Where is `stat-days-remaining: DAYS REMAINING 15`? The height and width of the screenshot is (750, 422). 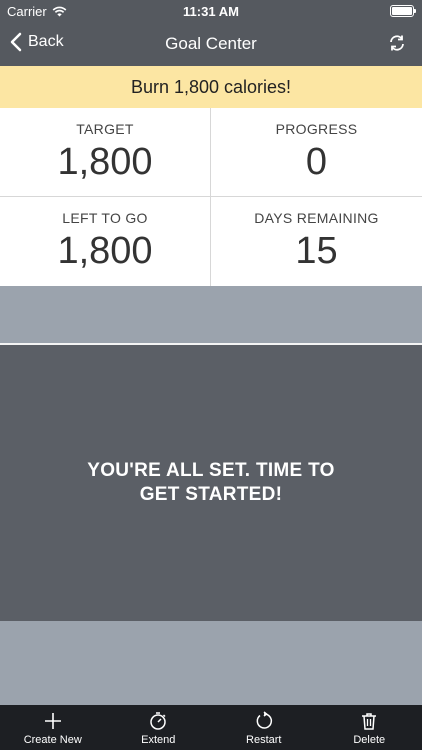 stat-days-remaining: DAYS REMAINING 15 is located at coordinates (316, 241).